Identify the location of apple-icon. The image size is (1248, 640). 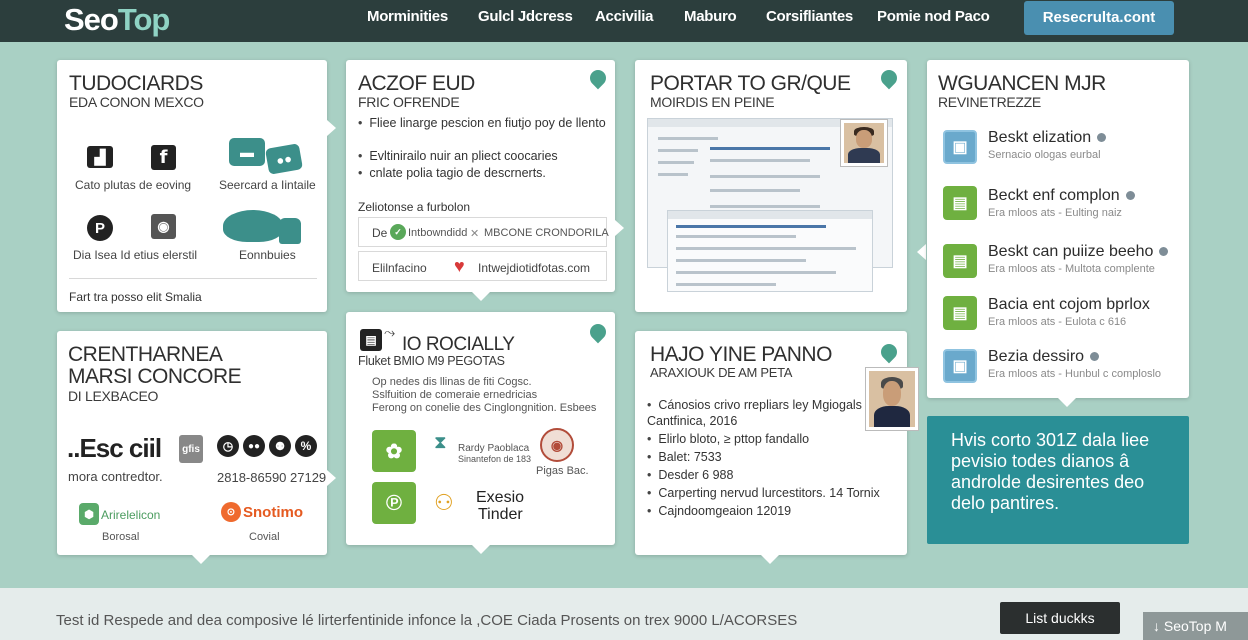
(131, 157).